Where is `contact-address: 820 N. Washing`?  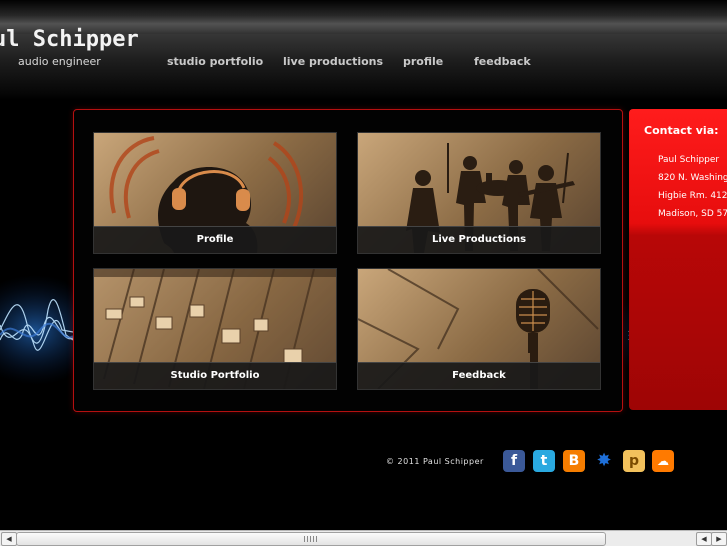 contact-address: 820 N. Washing is located at coordinates (692, 178).